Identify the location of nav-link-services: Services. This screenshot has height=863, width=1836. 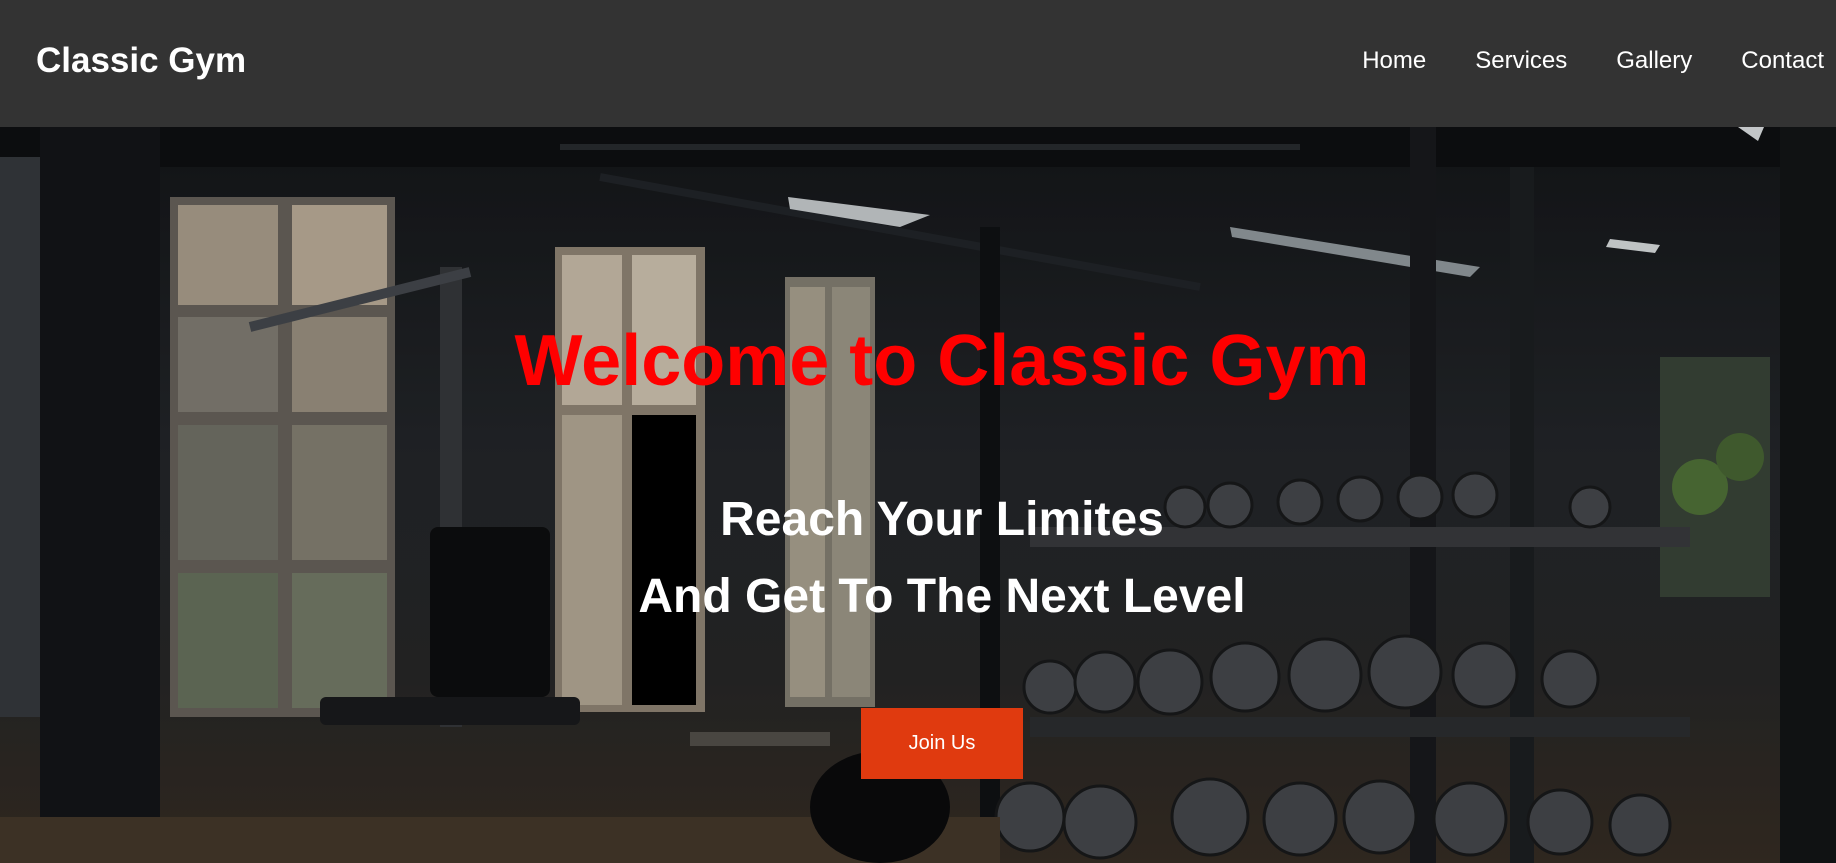
(1521, 61).